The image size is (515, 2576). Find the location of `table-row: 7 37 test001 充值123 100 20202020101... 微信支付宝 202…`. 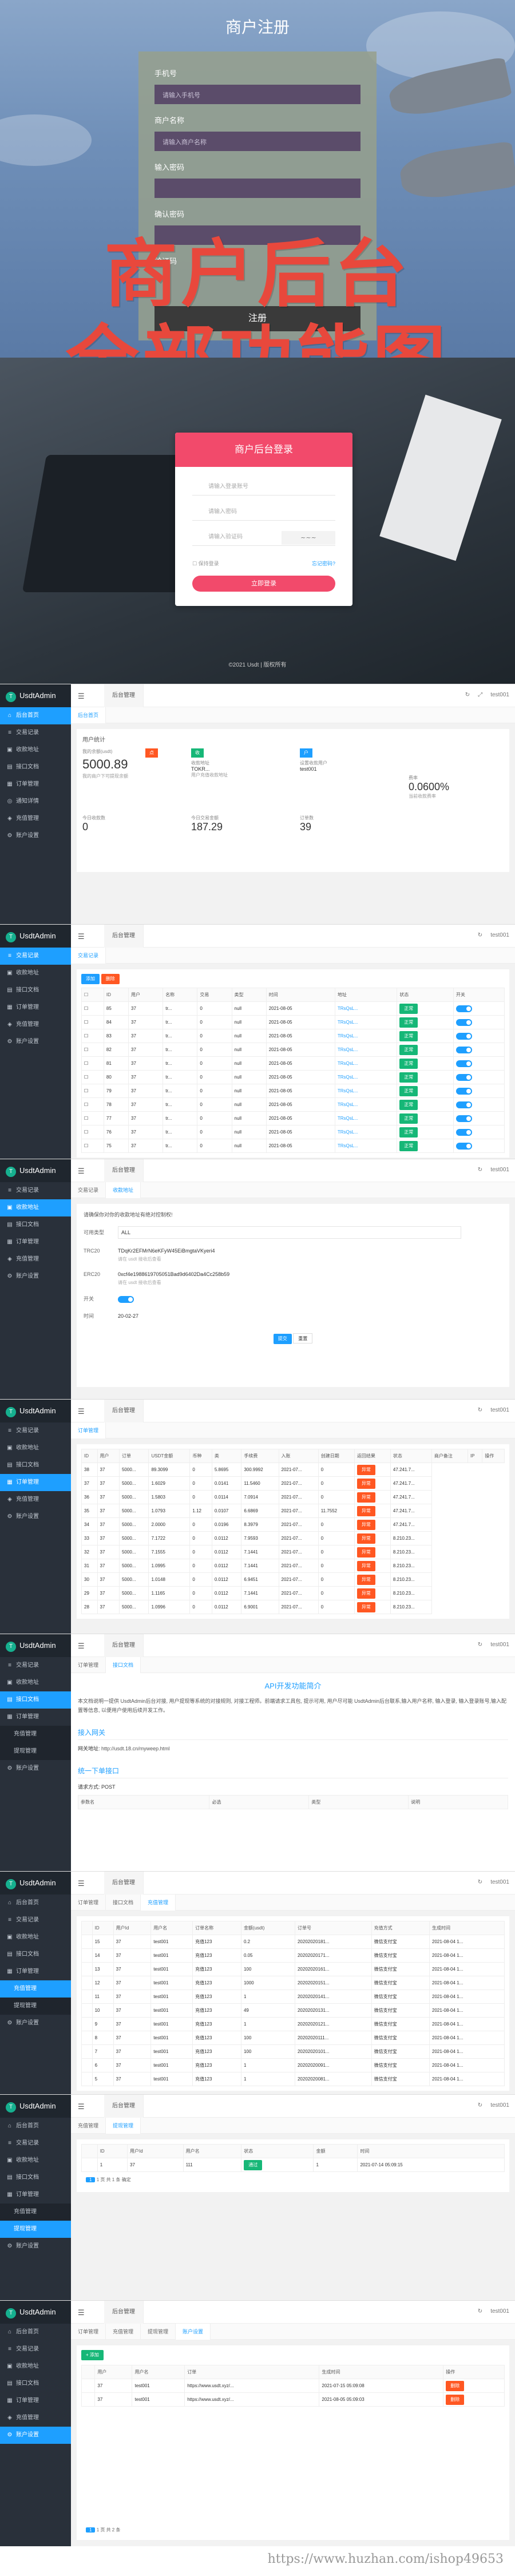

table-row: 7 37 test001 充值123 100 20202020101... 微信支付宝 202… is located at coordinates (293, 2051).